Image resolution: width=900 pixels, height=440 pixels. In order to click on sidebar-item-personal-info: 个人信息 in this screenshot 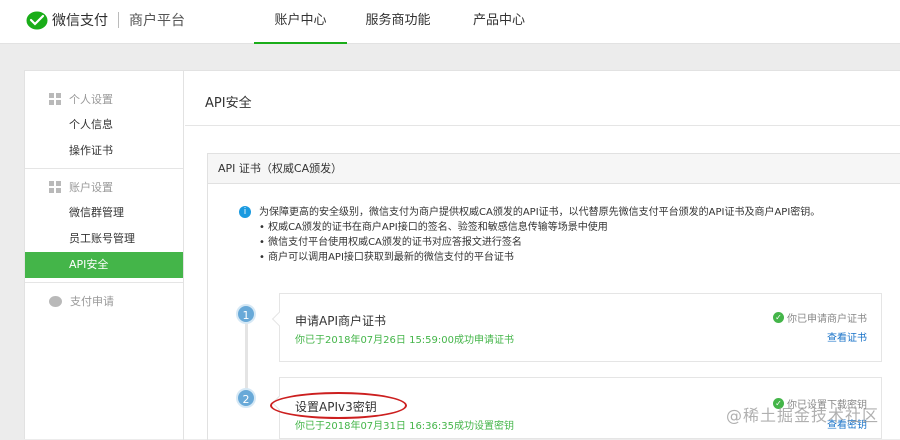, I will do `click(104, 125)`.